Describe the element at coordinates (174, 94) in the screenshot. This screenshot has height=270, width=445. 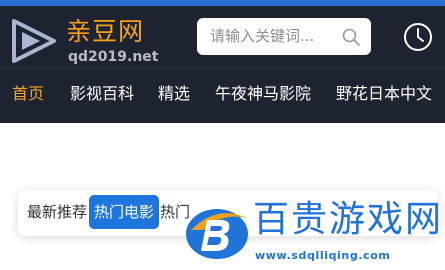
I see `nav-item-featured: 精选` at that location.